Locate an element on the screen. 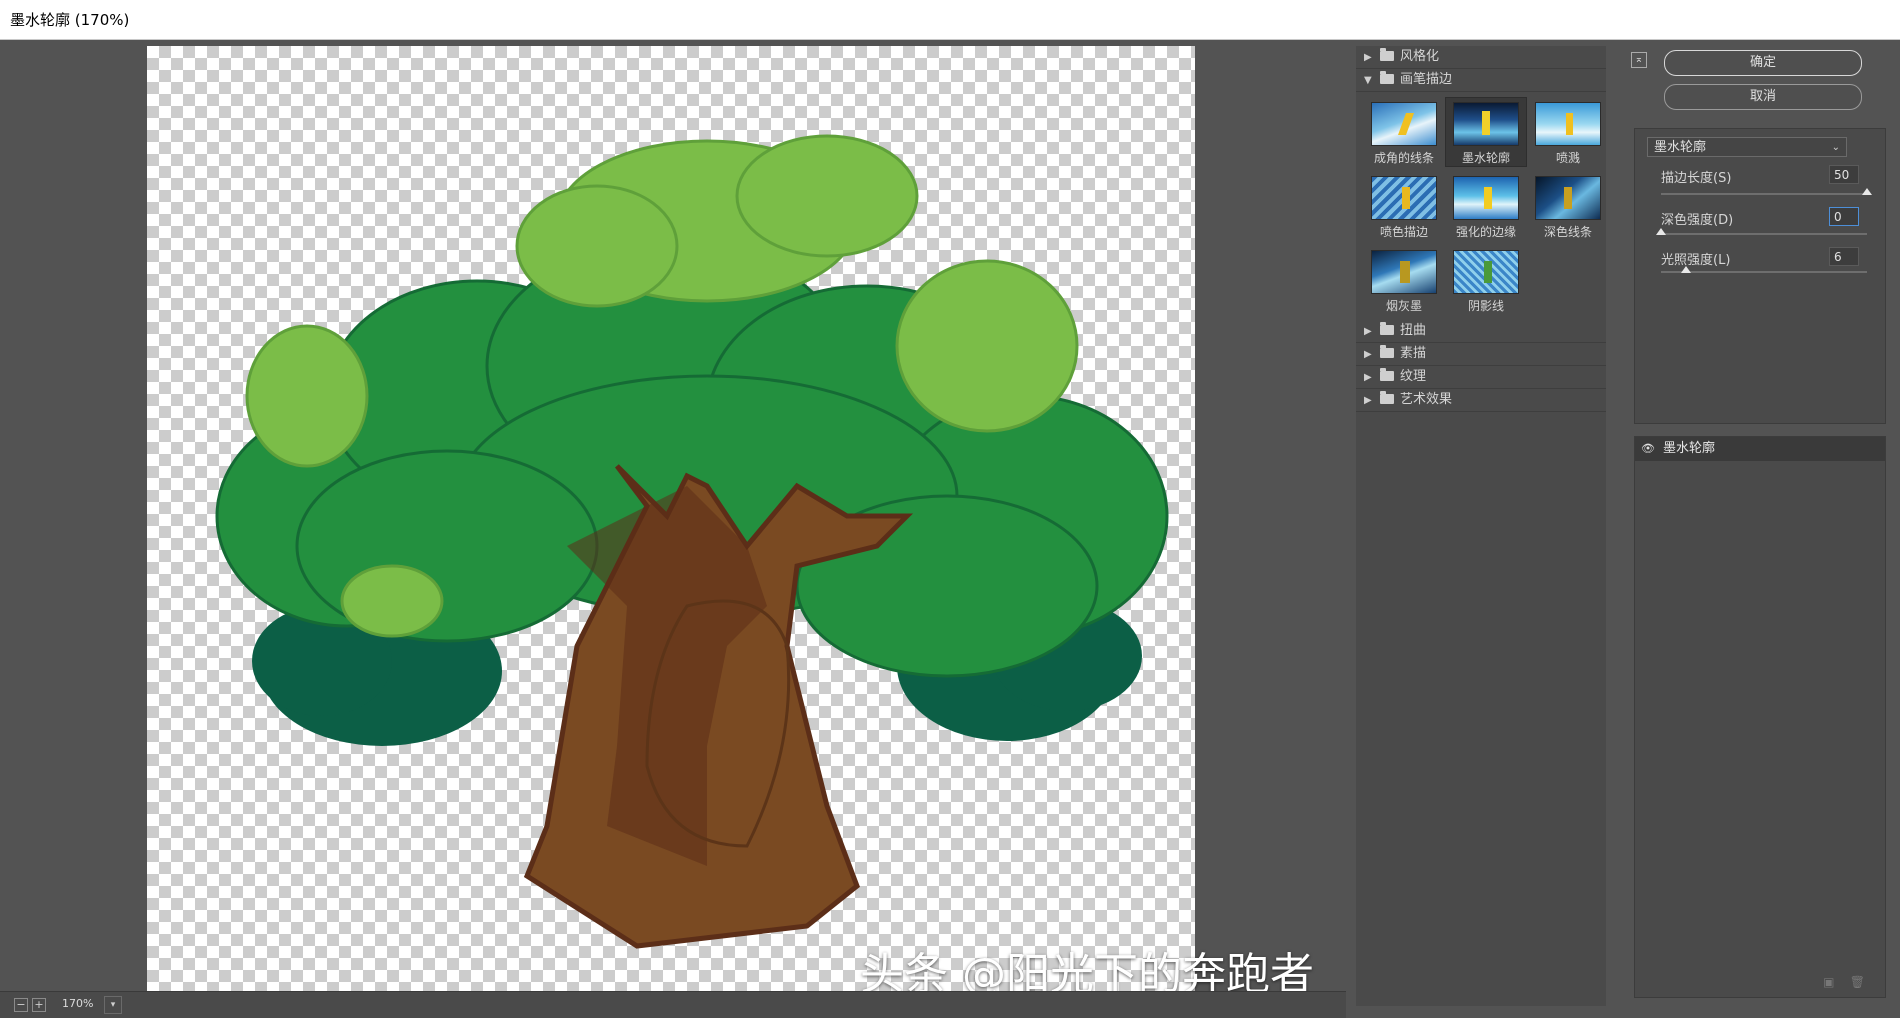 This screenshot has height=1018, width=1900. filter-thumbnails: 成角的线条 墨水轮廓 喷溅 喷色描边 强化的边缘 深色线条 烟灰墨 阴影线 is located at coordinates (1481, 206).